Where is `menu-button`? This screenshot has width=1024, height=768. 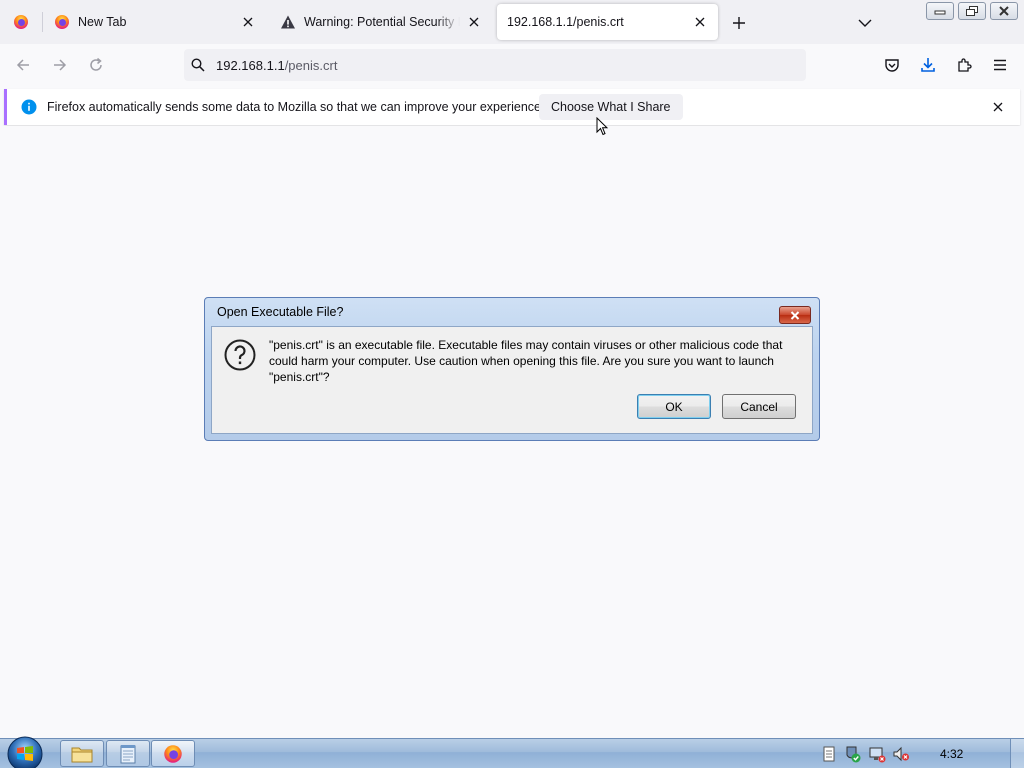
menu-button is located at coordinates (1000, 65).